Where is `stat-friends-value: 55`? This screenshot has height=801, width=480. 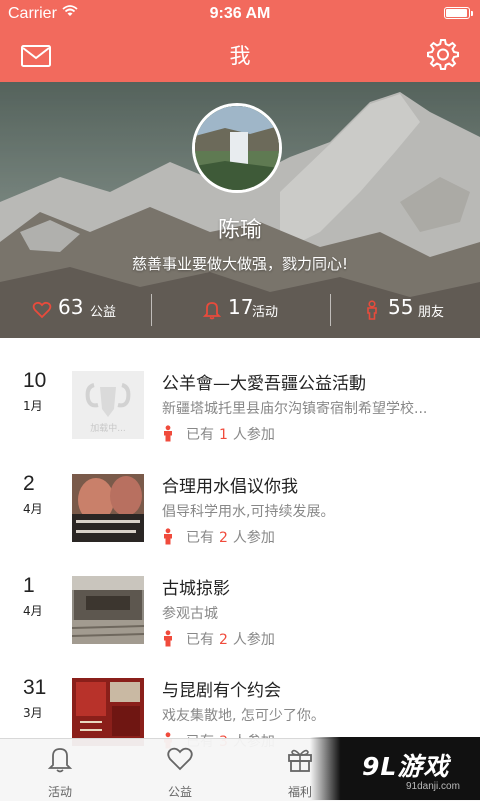
stat-friends-value: 55 is located at coordinates (401, 307).